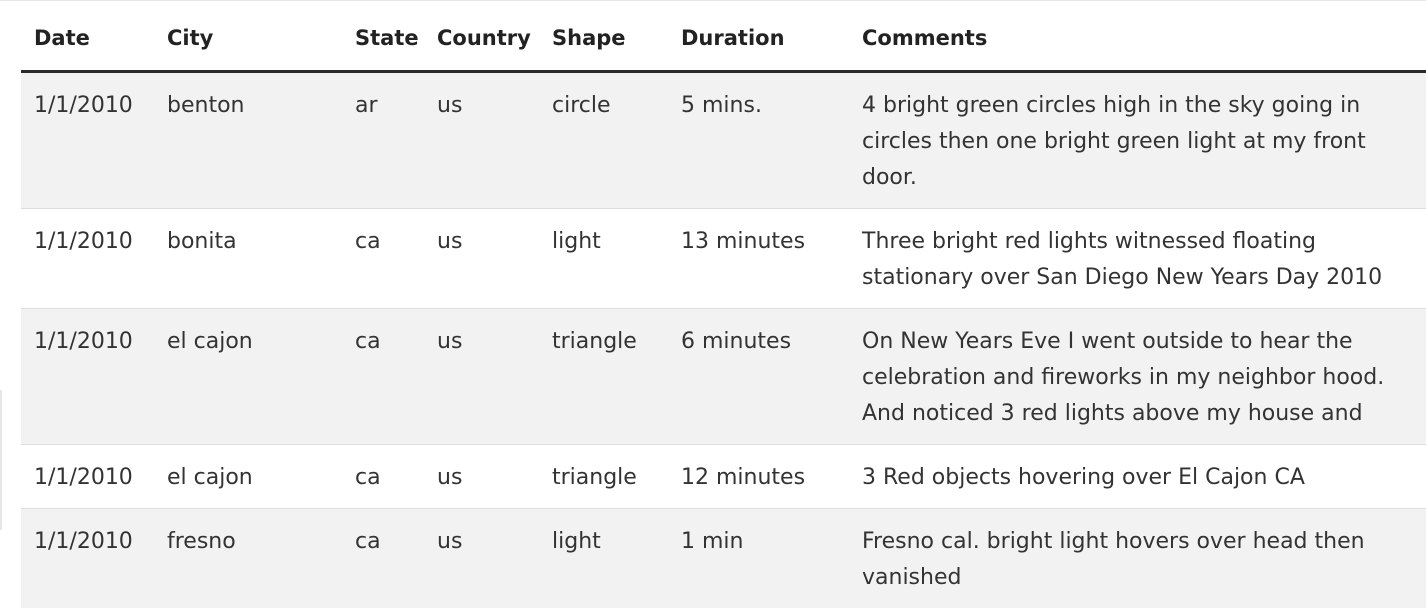 The image size is (1426, 608). I want to click on header-country: Country, so click(481, 44).